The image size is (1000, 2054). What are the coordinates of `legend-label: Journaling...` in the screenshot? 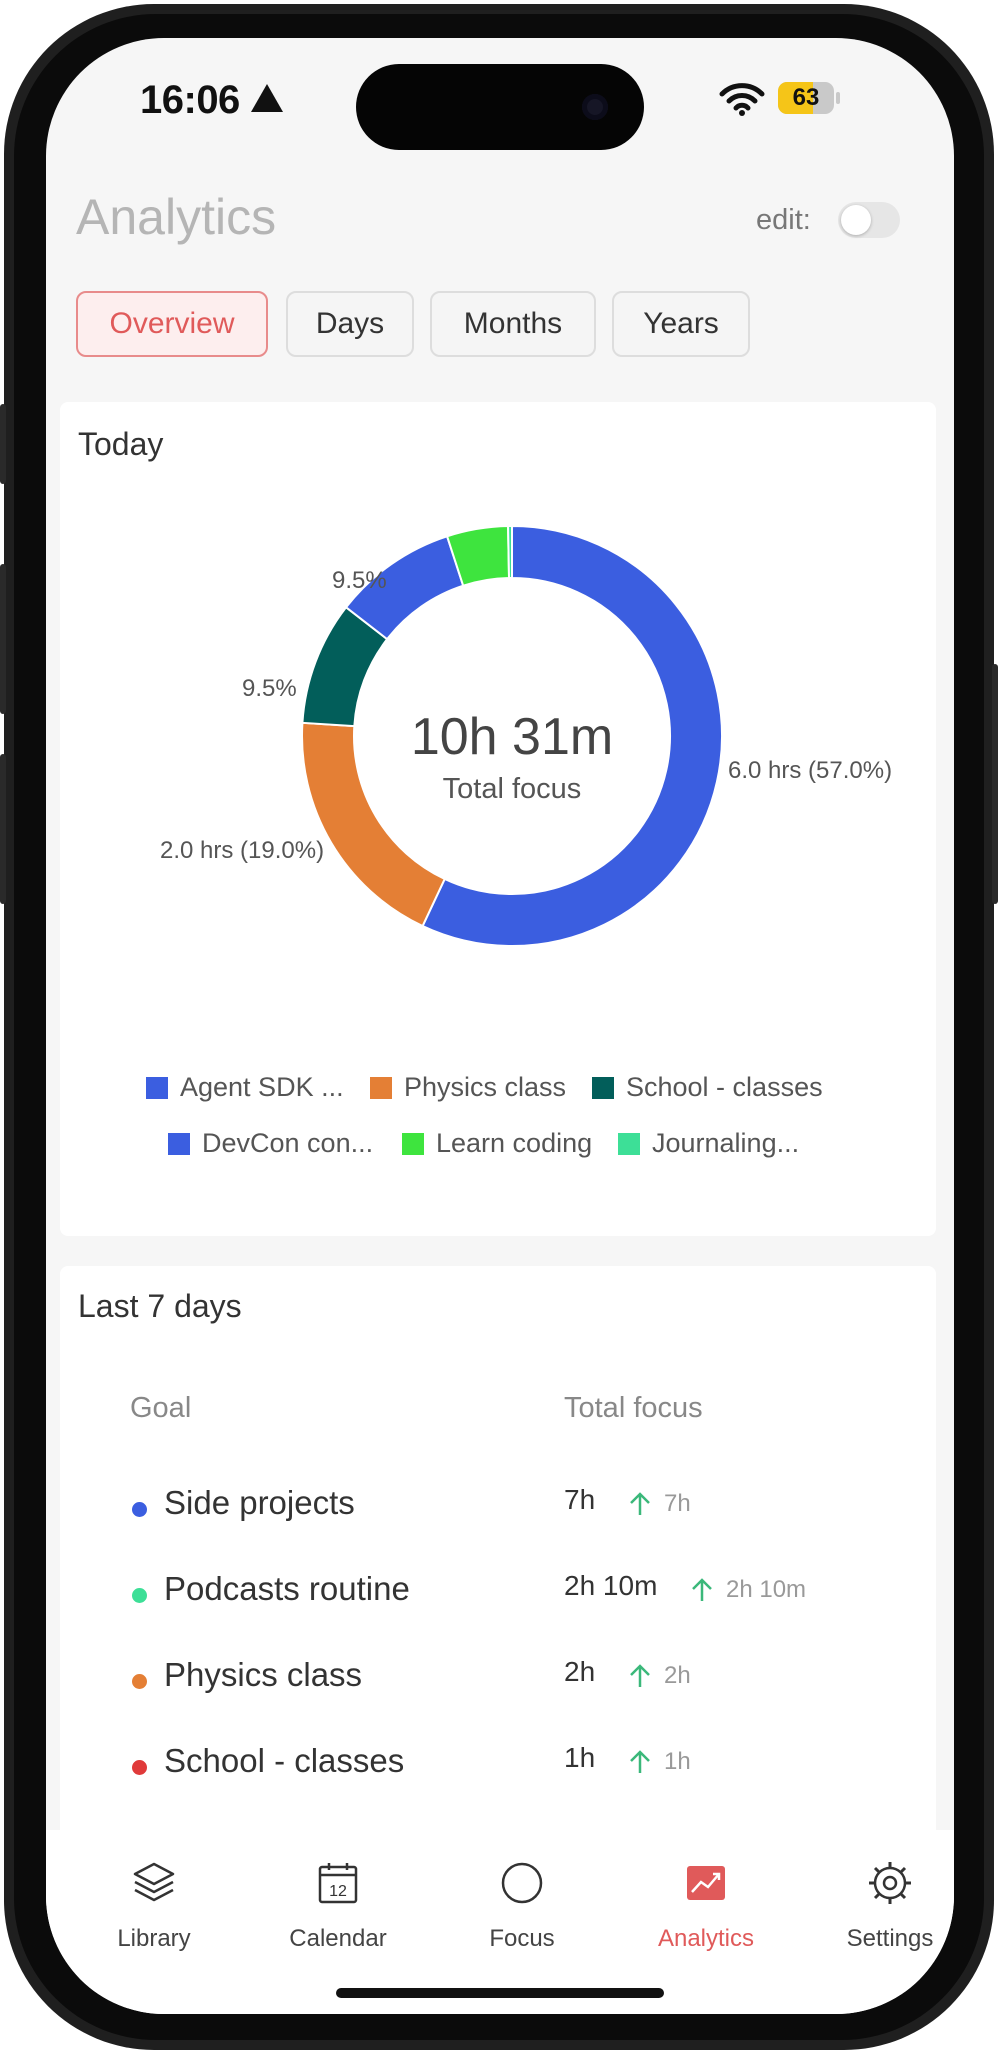 It's located at (726, 1143).